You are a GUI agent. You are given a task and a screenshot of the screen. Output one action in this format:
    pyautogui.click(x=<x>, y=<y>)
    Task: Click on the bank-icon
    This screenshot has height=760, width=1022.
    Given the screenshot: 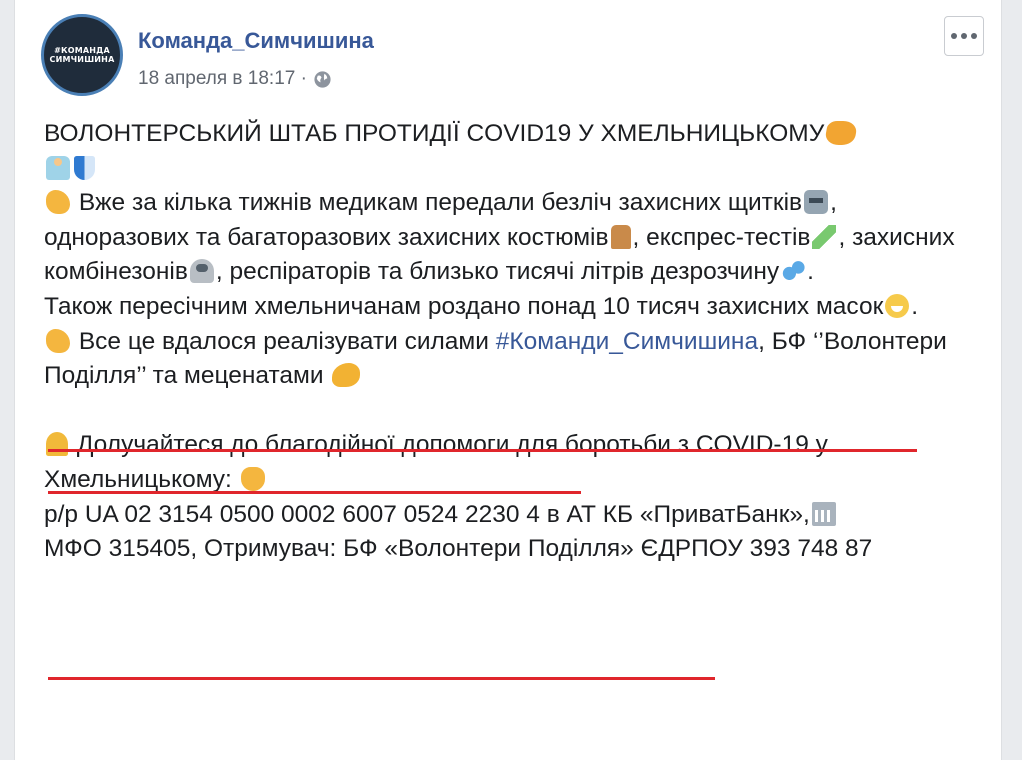 What is the action you would take?
    pyautogui.click(x=823, y=513)
    